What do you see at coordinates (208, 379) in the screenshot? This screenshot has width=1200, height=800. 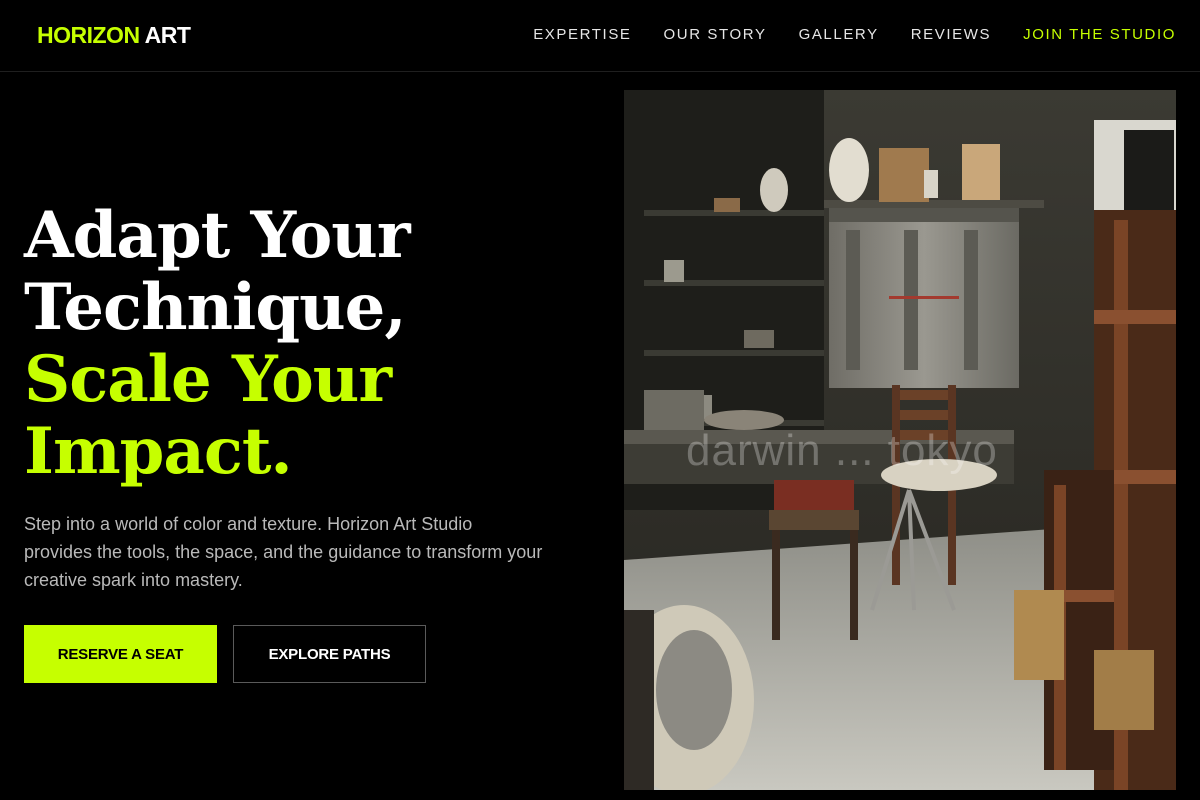 I see `headline-line-3: Scale Your` at bounding box center [208, 379].